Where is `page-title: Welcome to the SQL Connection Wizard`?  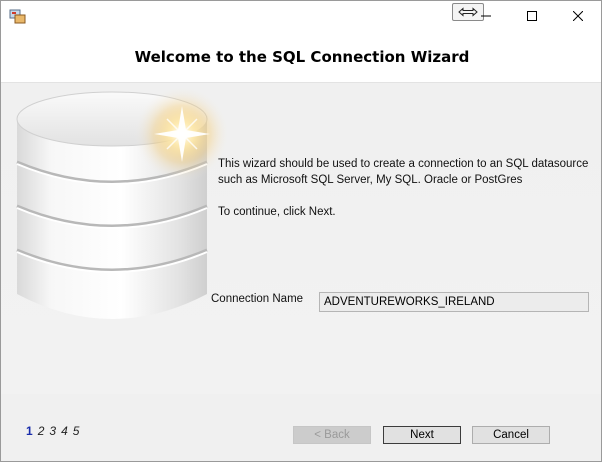 page-title: Welcome to the SQL Connection Wizard is located at coordinates (302, 56).